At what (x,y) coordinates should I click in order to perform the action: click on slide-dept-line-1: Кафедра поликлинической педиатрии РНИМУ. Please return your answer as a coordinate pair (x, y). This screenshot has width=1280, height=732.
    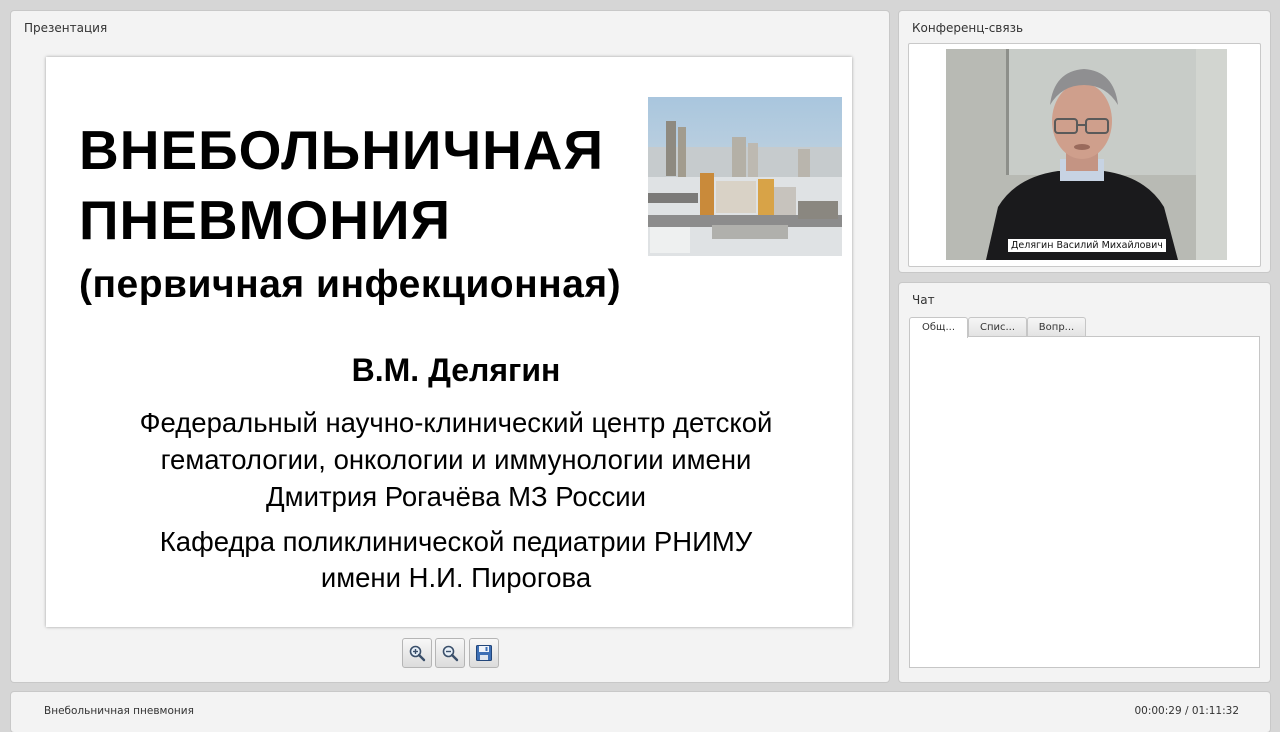
    Looking at the image, I should click on (456, 541).